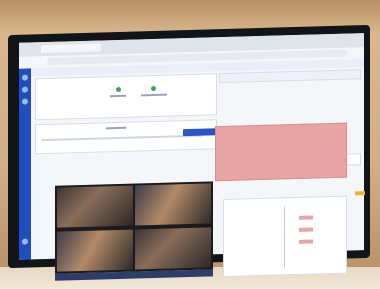 The width and height of the screenshot is (380, 289). I want to click on kpi-row, so click(122, 138).